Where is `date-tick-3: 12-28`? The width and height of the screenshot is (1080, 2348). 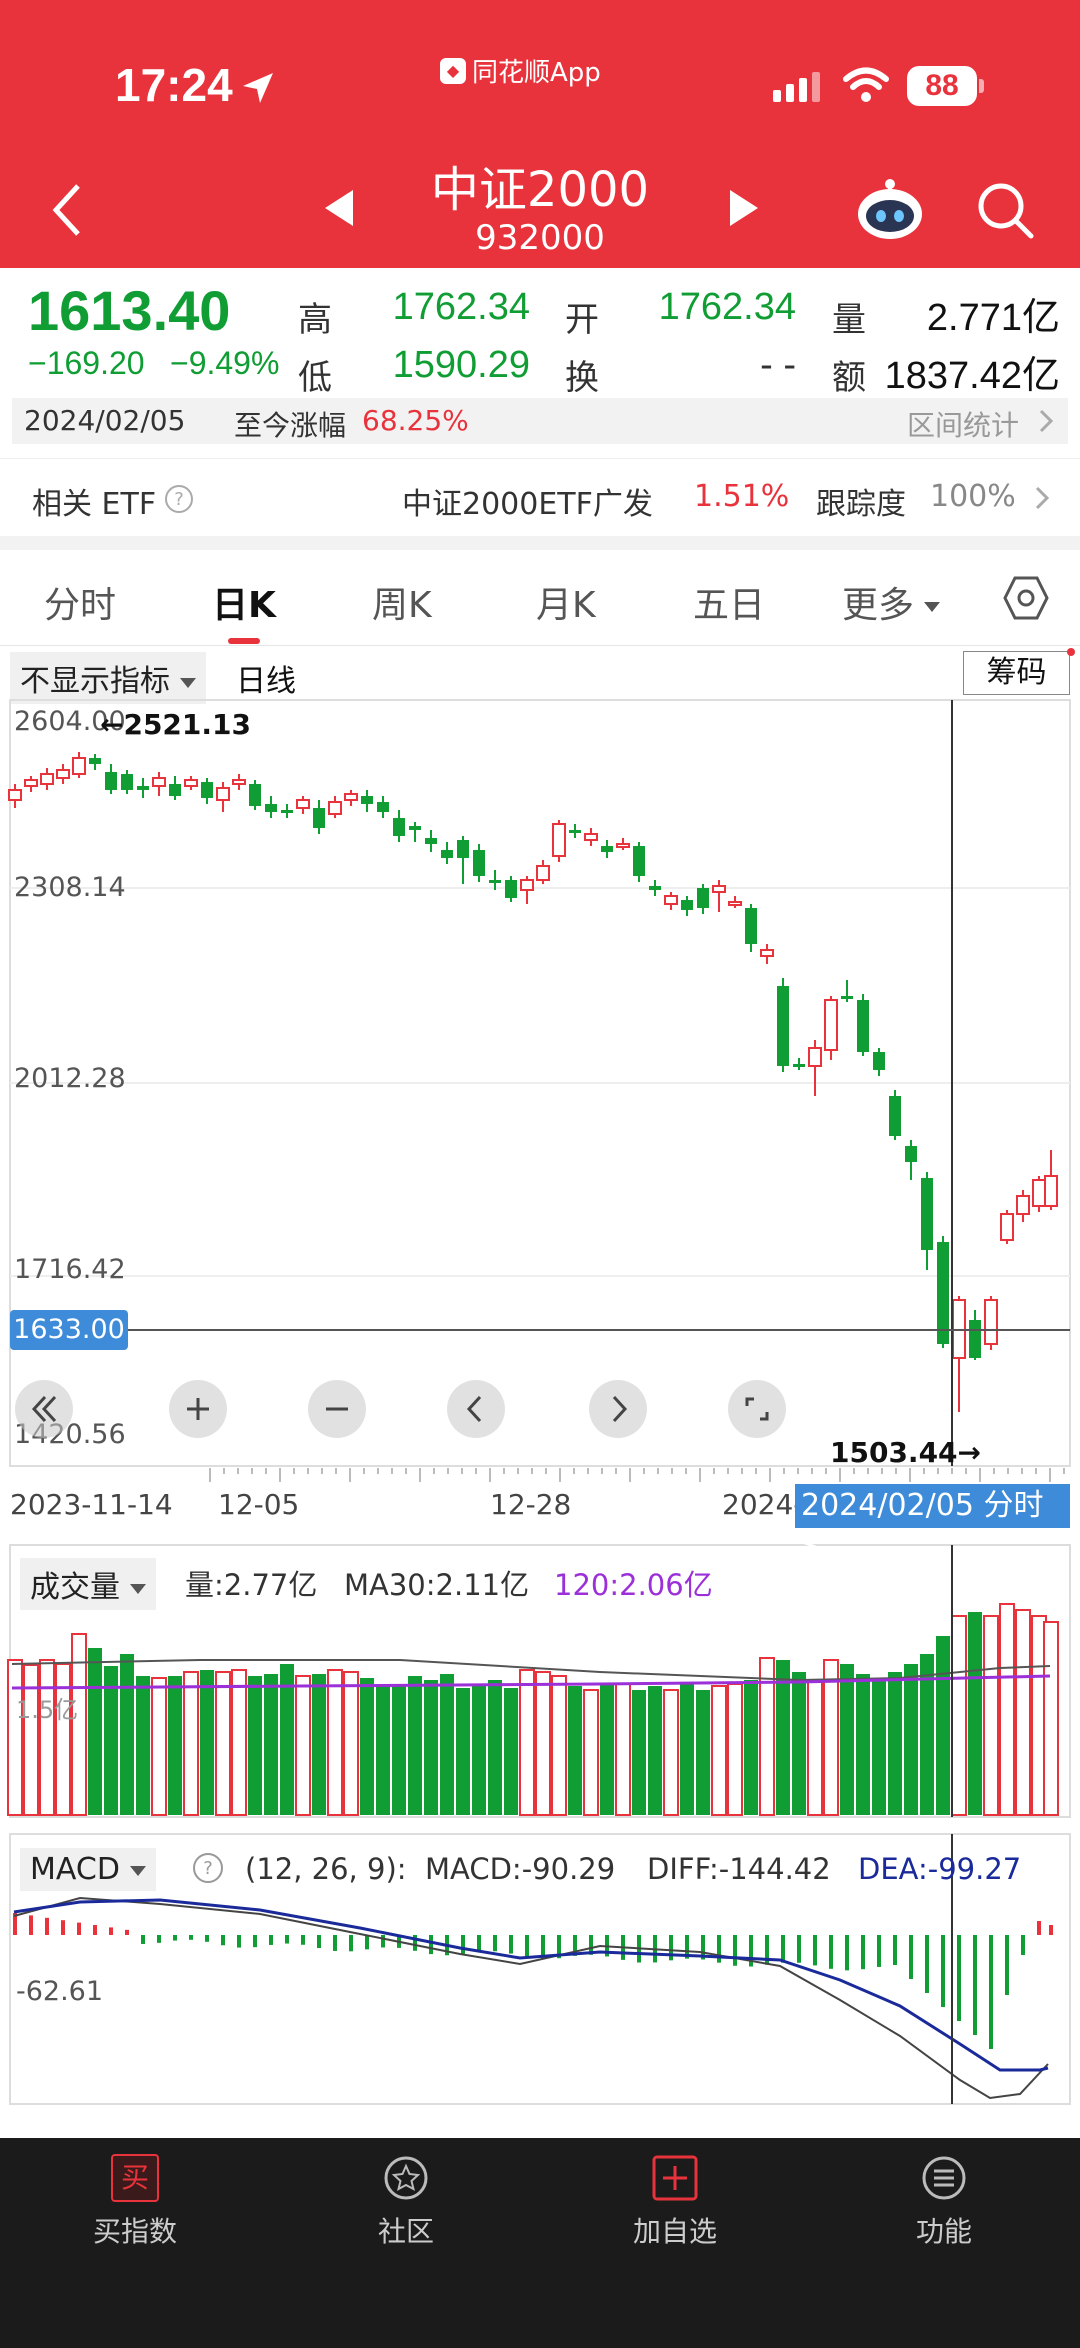
date-tick-3: 12-28 is located at coordinates (531, 1504).